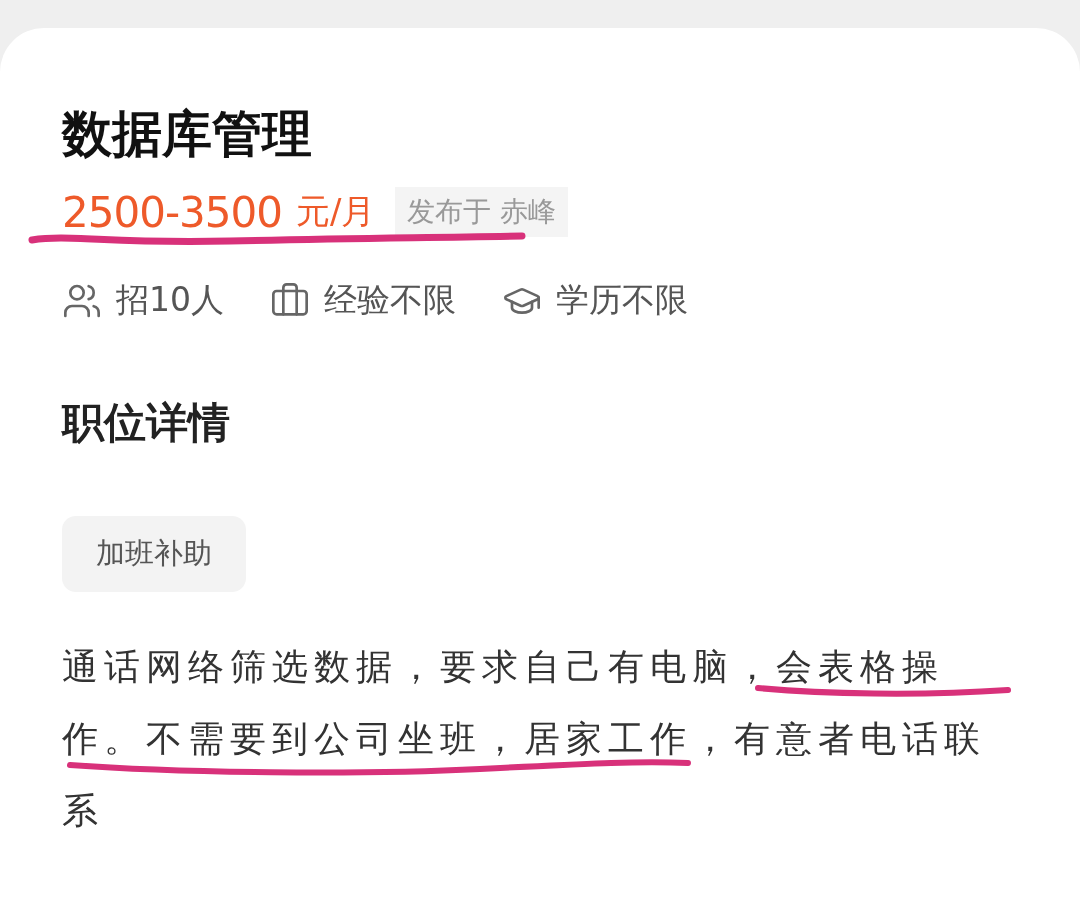  Describe the element at coordinates (146, 423) in the screenshot. I see `section-heading: 职位详情` at that location.